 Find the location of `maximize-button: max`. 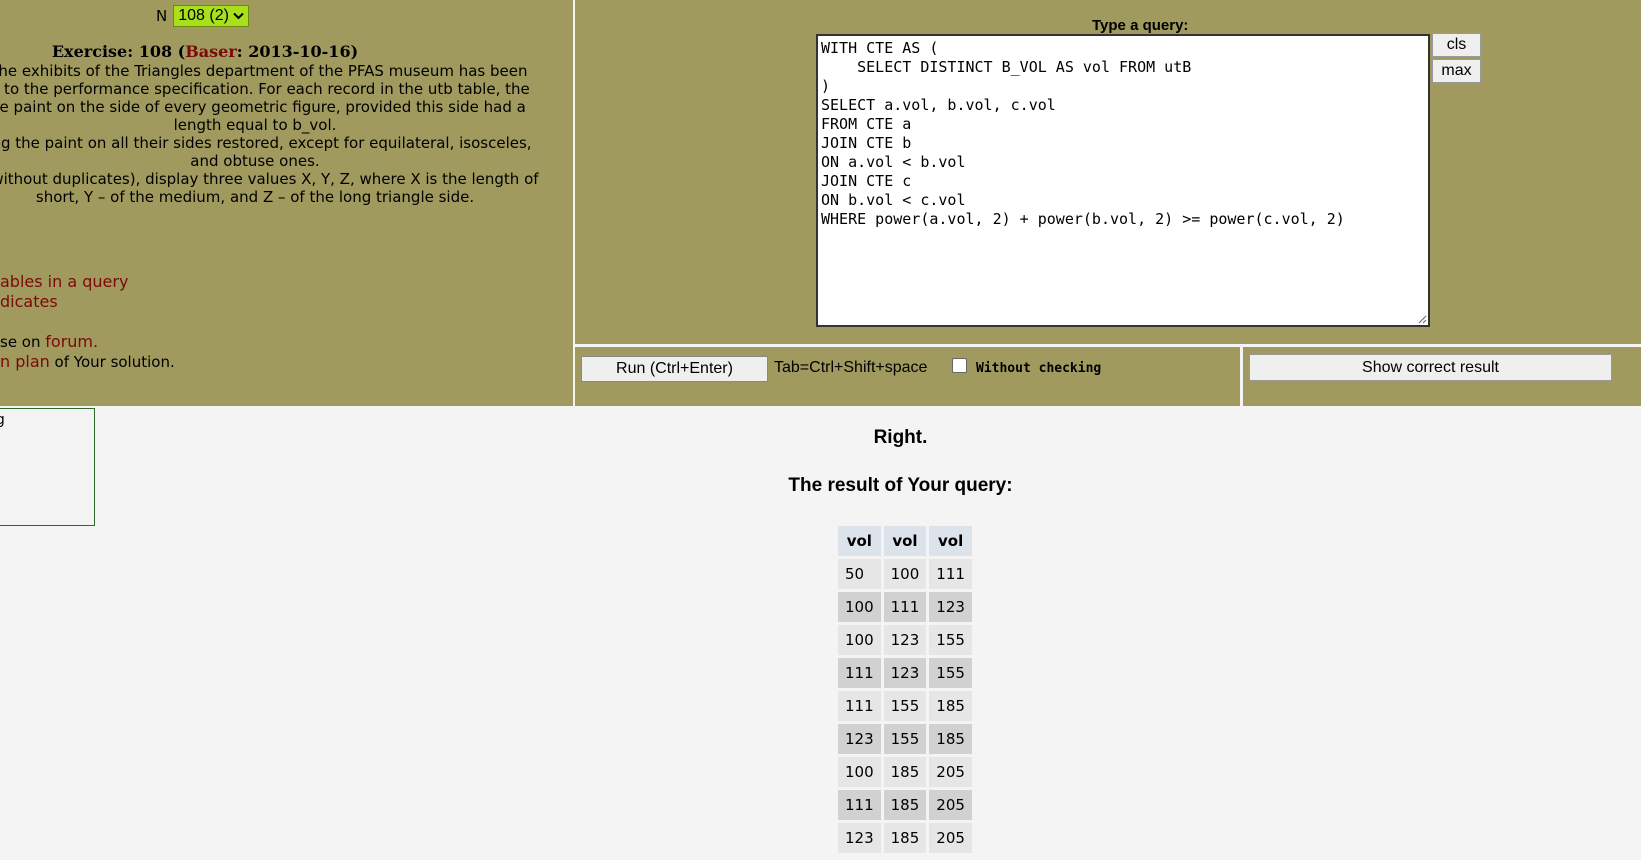

maximize-button: max is located at coordinates (1456, 71).